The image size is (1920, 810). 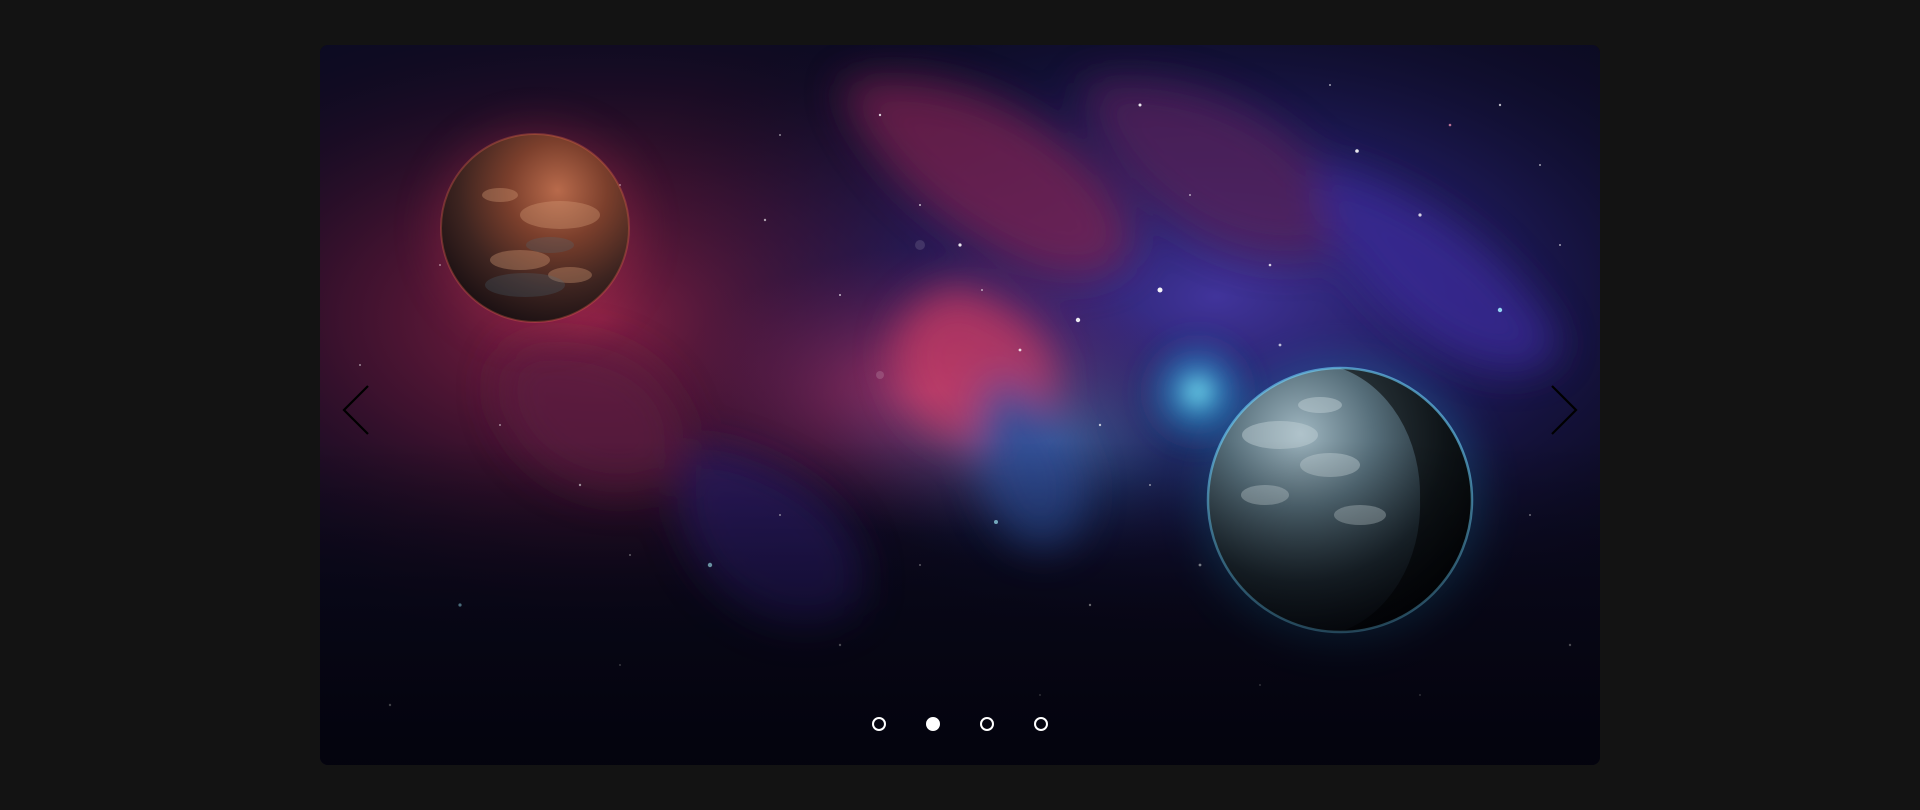 I want to click on slide-indicators, so click(x=960, y=724).